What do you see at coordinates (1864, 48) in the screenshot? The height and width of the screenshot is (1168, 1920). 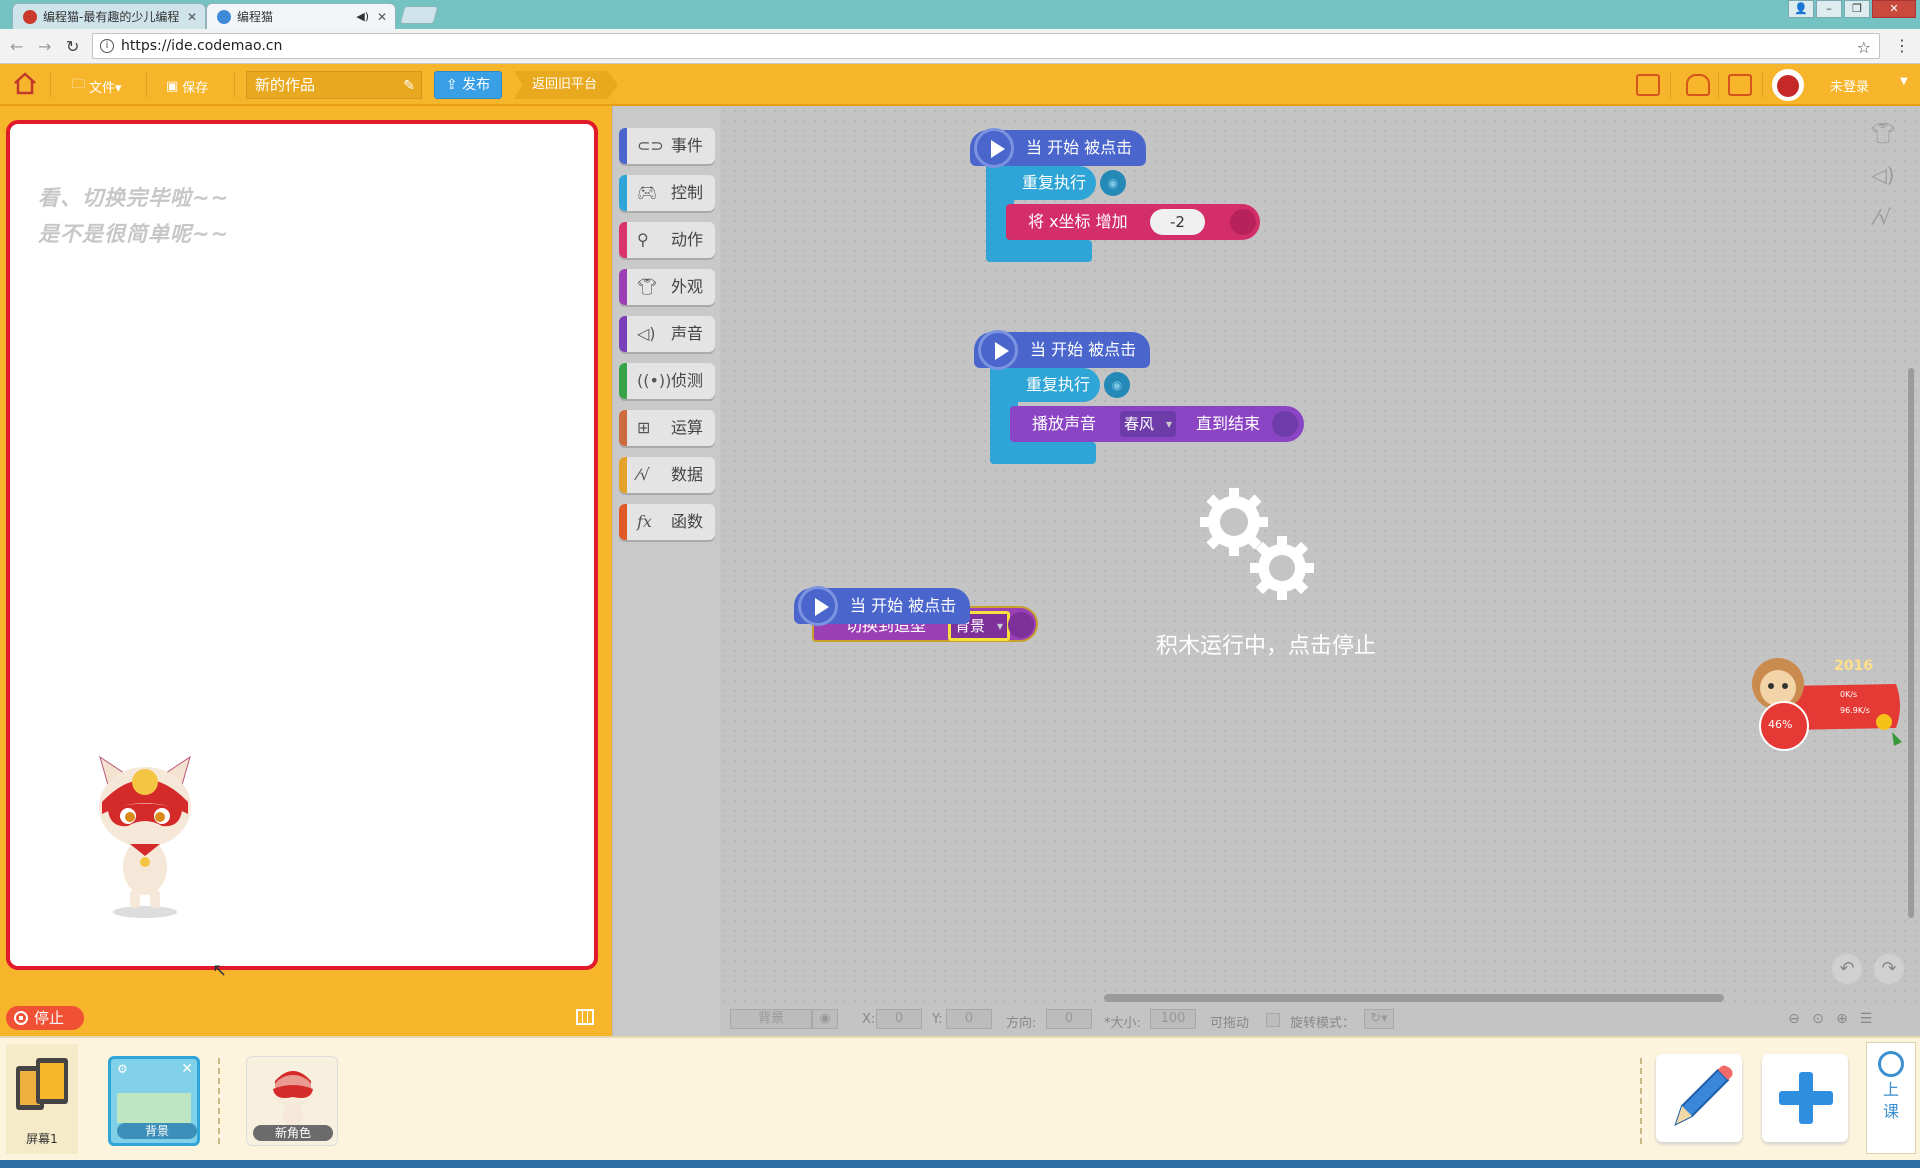 I see `bookmark-star-icon: ☆` at bounding box center [1864, 48].